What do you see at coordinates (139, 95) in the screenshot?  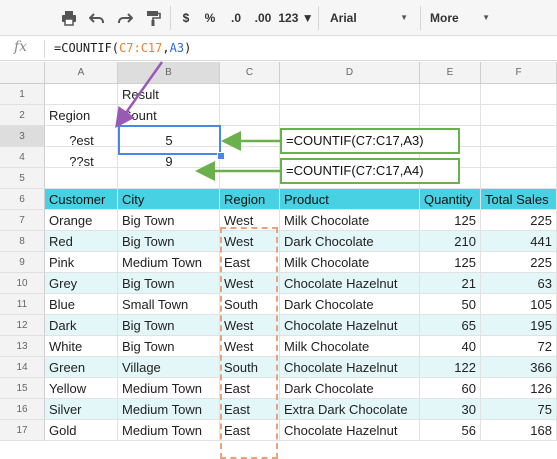 I see `arrow-to-criteria` at bounding box center [139, 95].